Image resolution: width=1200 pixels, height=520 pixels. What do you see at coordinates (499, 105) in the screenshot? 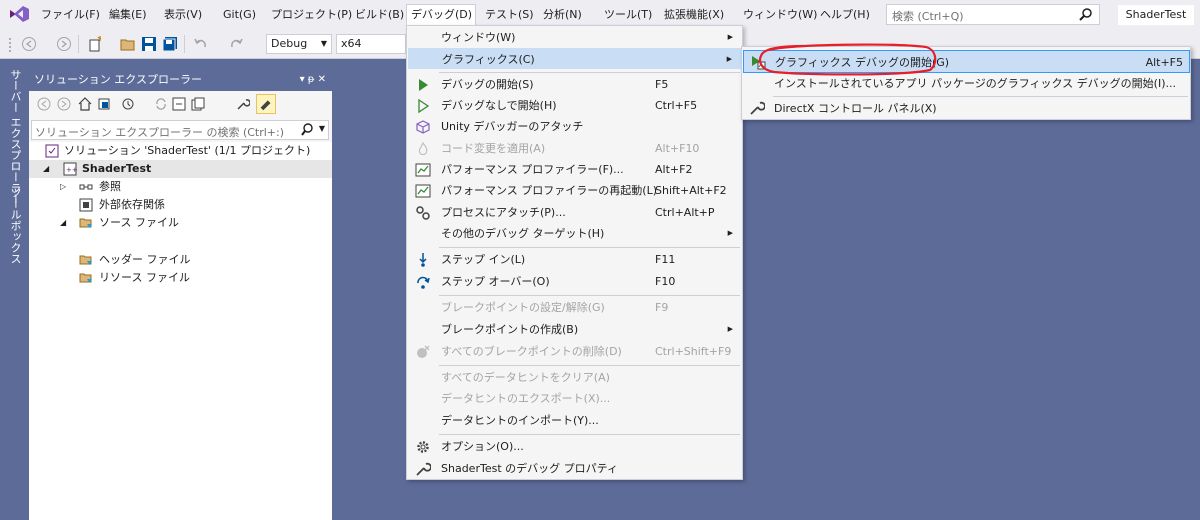
I see `menu-item-label: デバッグなしで開始(H)` at bounding box center [499, 105].